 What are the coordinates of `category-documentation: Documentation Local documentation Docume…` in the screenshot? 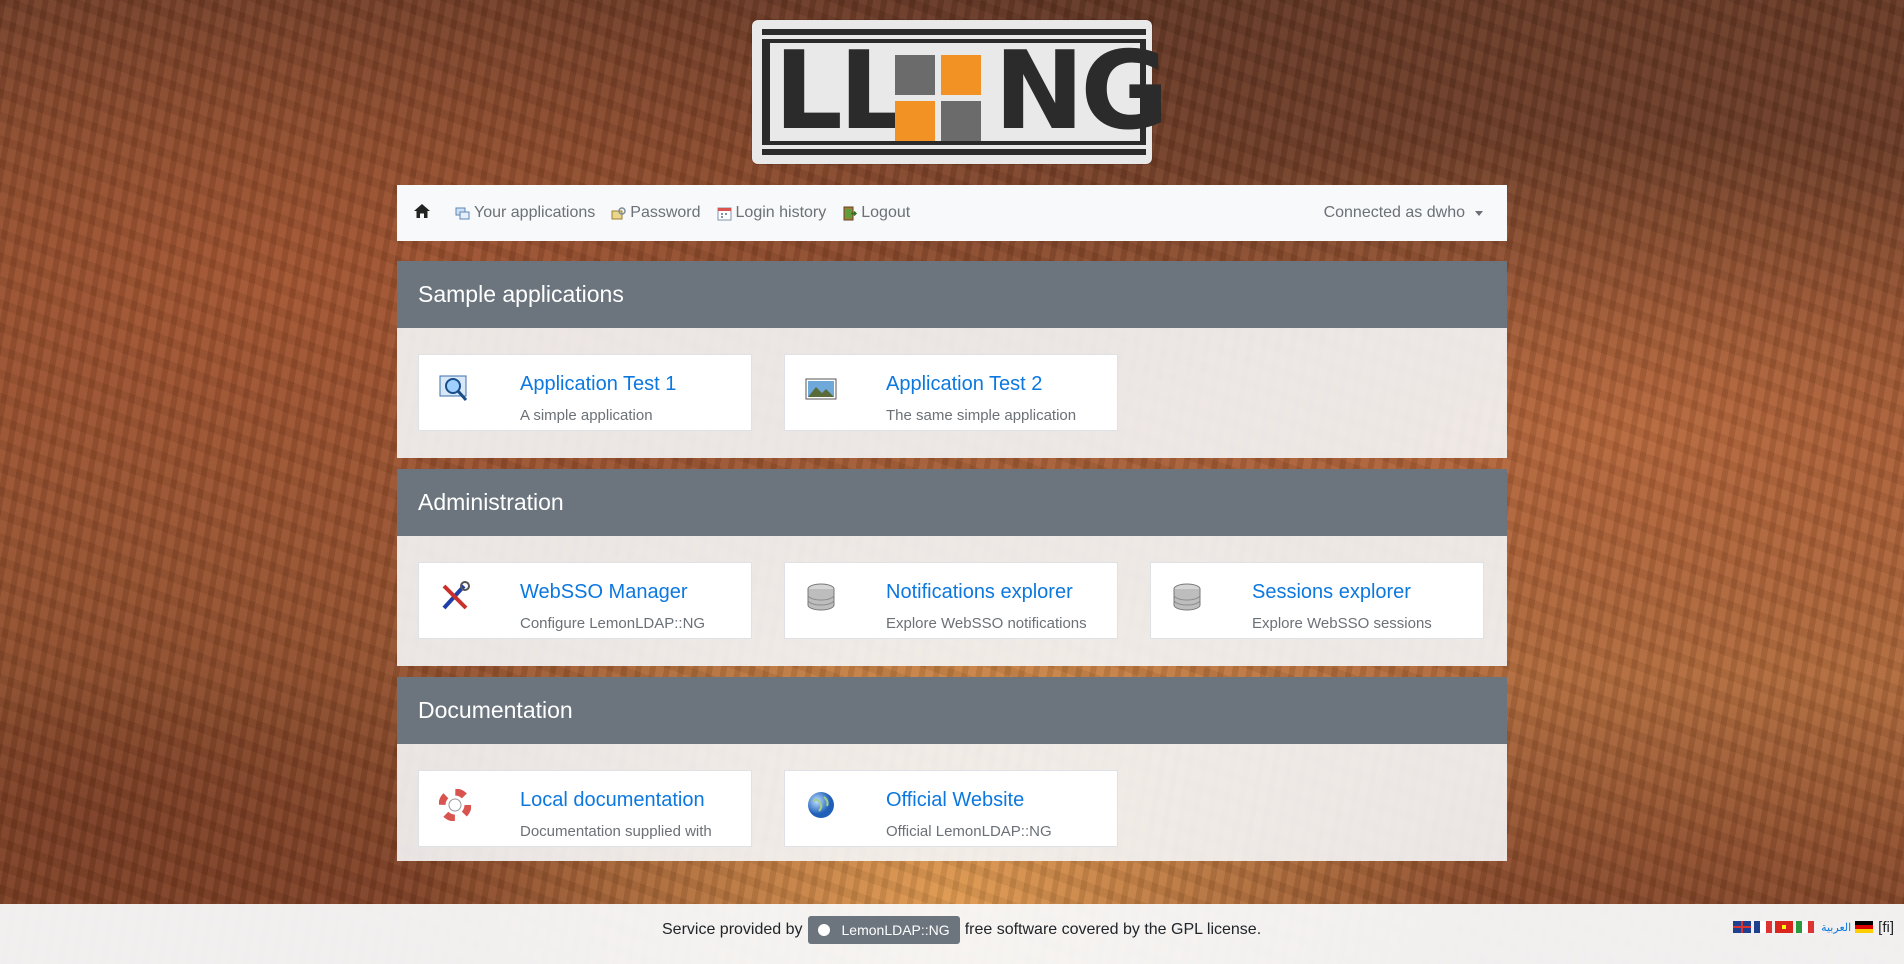 It's located at (952, 769).